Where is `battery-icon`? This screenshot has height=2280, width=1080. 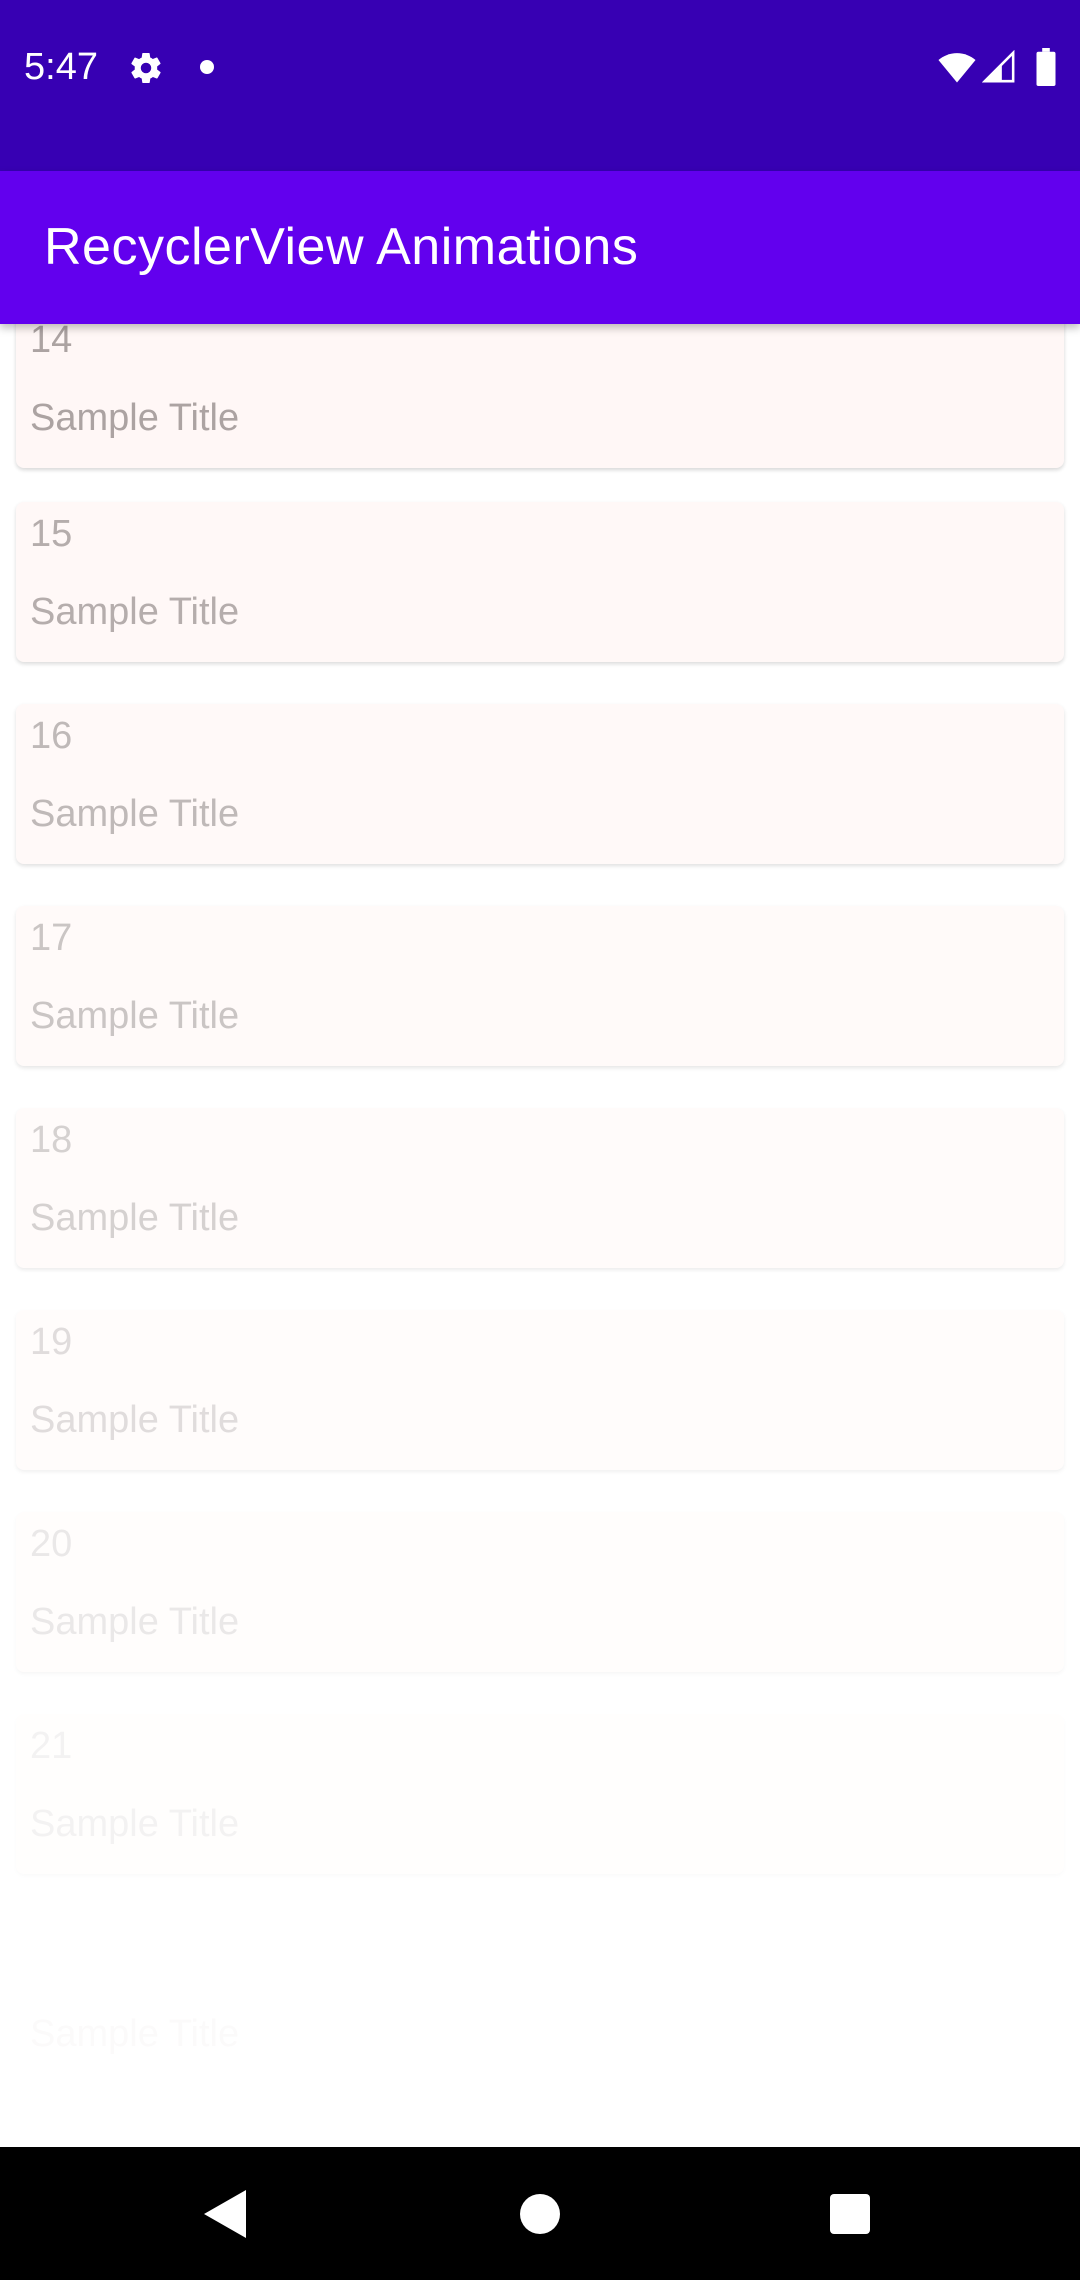 battery-icon is located at coordinates (1046, 67).